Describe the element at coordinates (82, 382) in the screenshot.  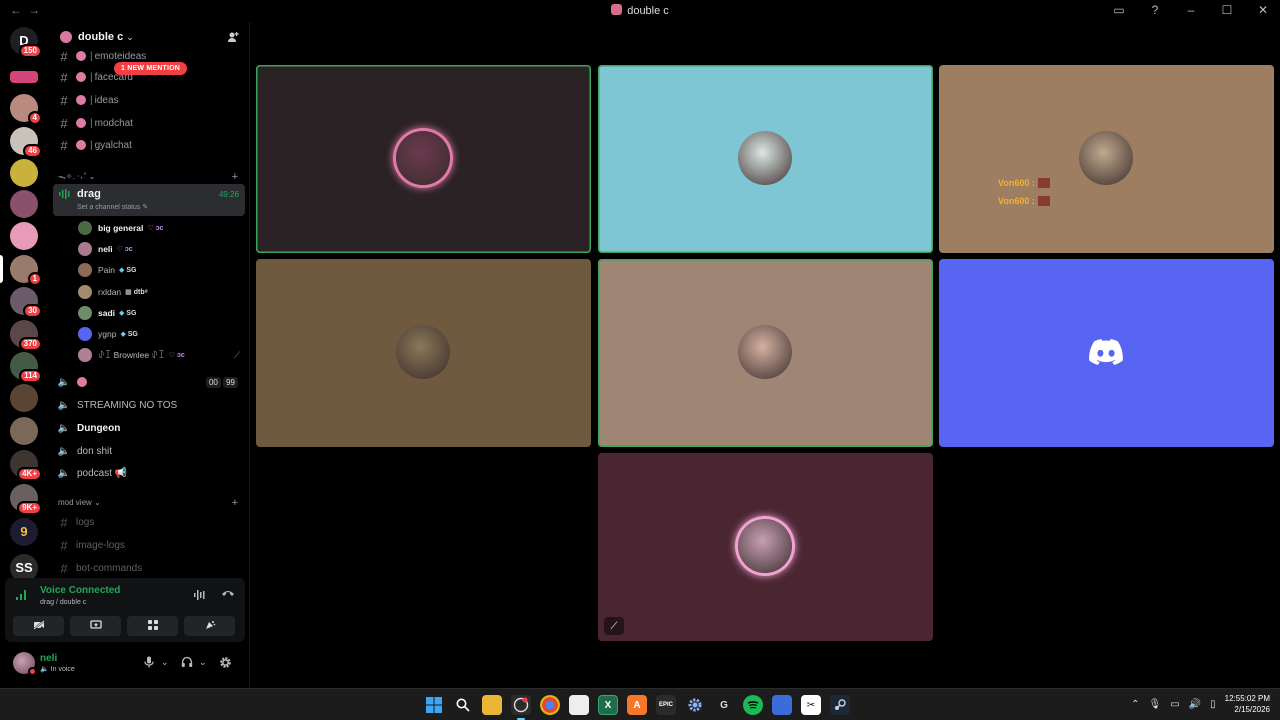
I see `flower-icon` at that location.